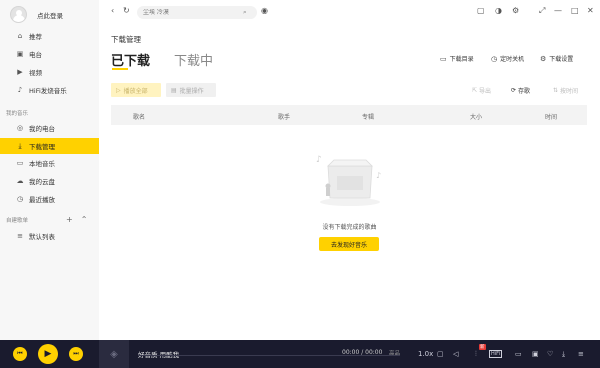 The image size is (600, 368). I want to click on prev-button: ⏮, so click(20, 354).